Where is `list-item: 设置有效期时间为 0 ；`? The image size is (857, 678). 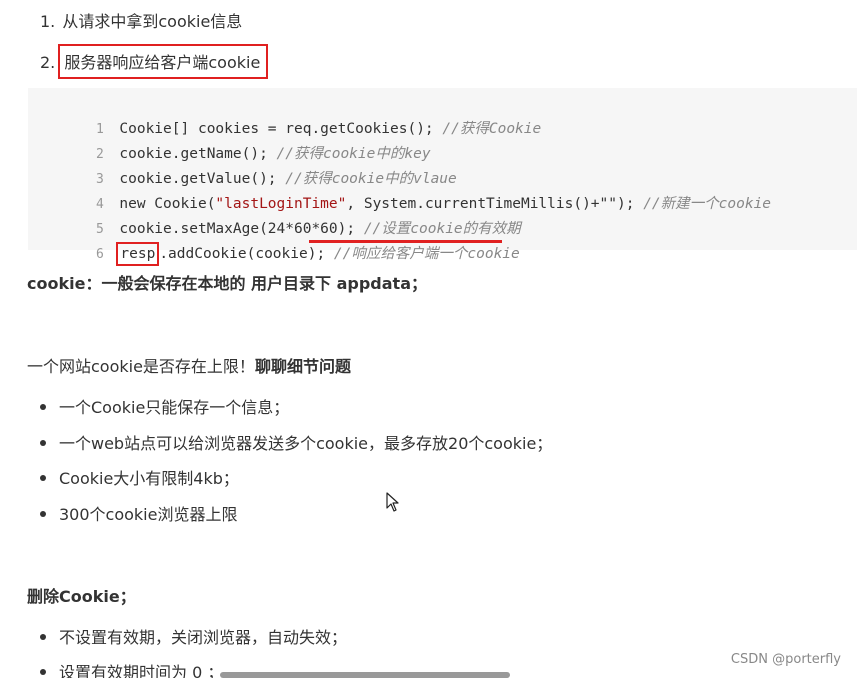 list-item: 设置有效期时间为 0 ； is located at coordinates (131, 668).